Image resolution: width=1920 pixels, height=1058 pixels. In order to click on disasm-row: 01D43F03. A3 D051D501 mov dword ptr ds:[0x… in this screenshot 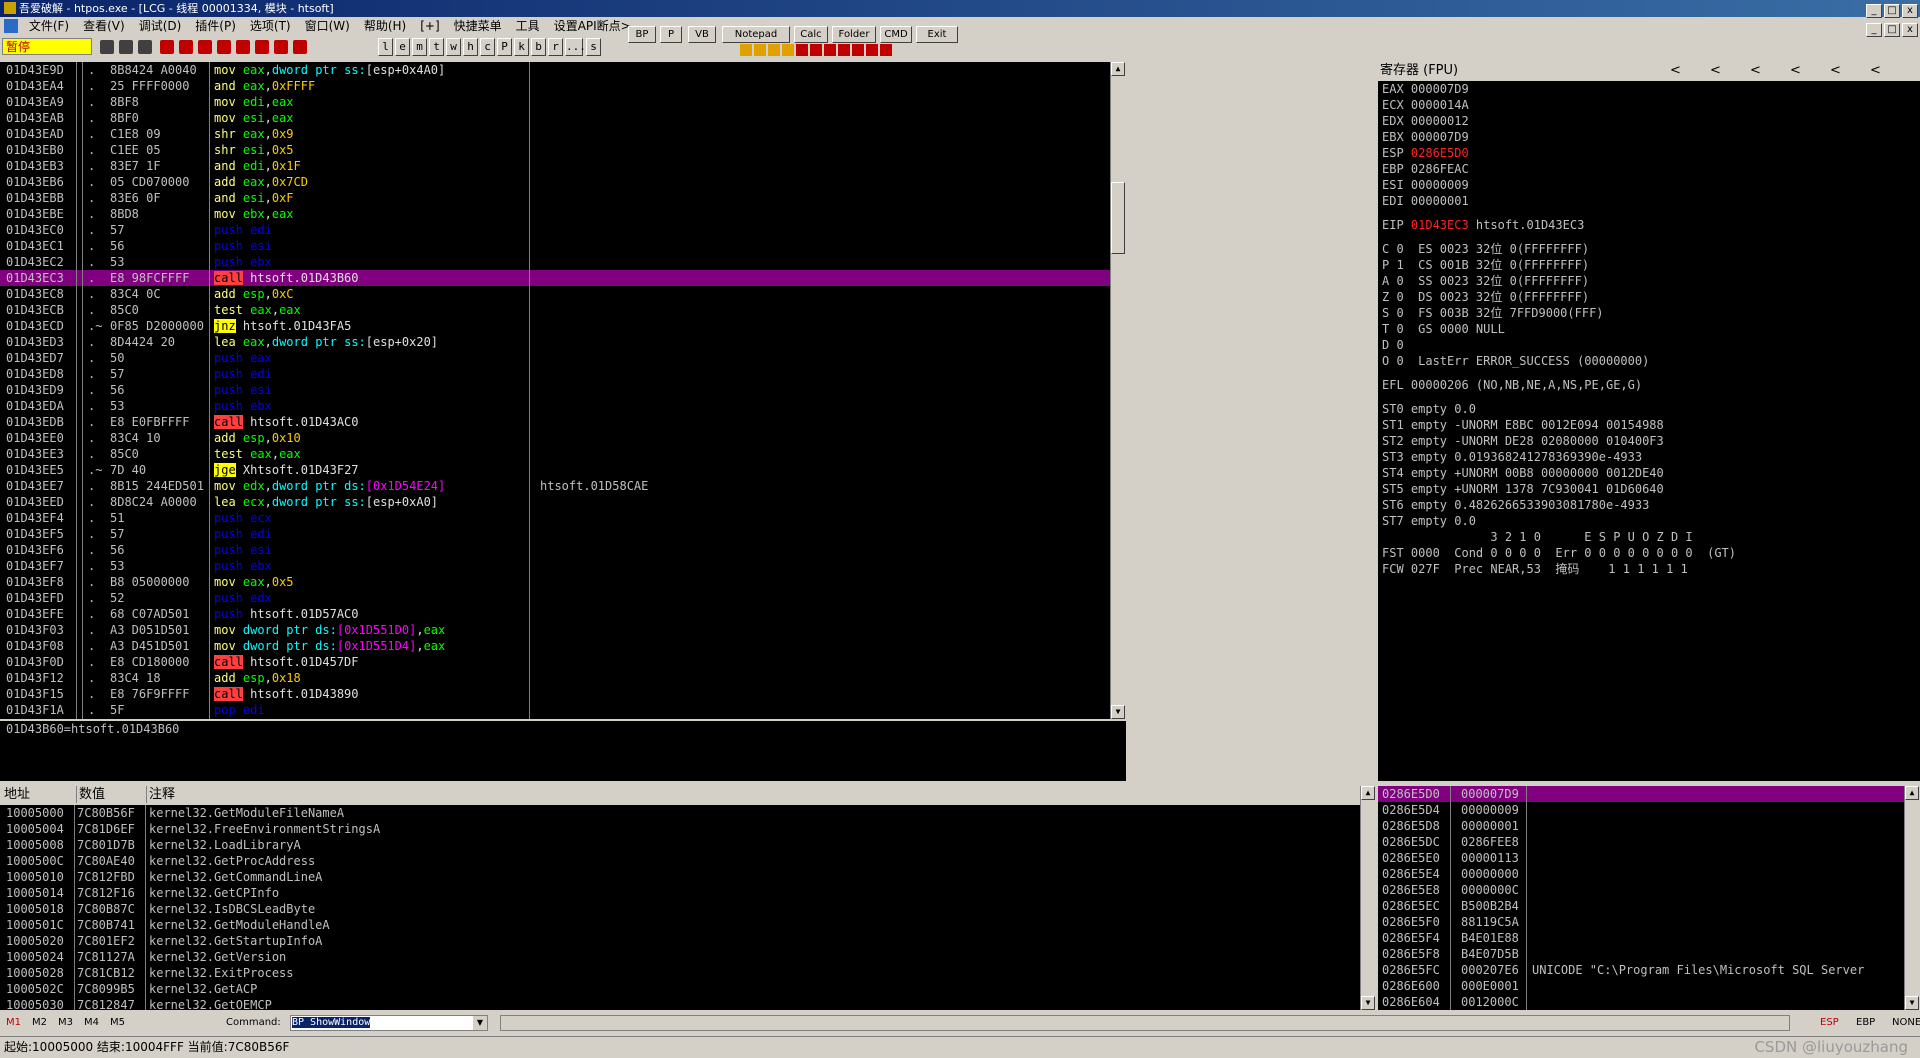, I will do `click(555, 630)`.